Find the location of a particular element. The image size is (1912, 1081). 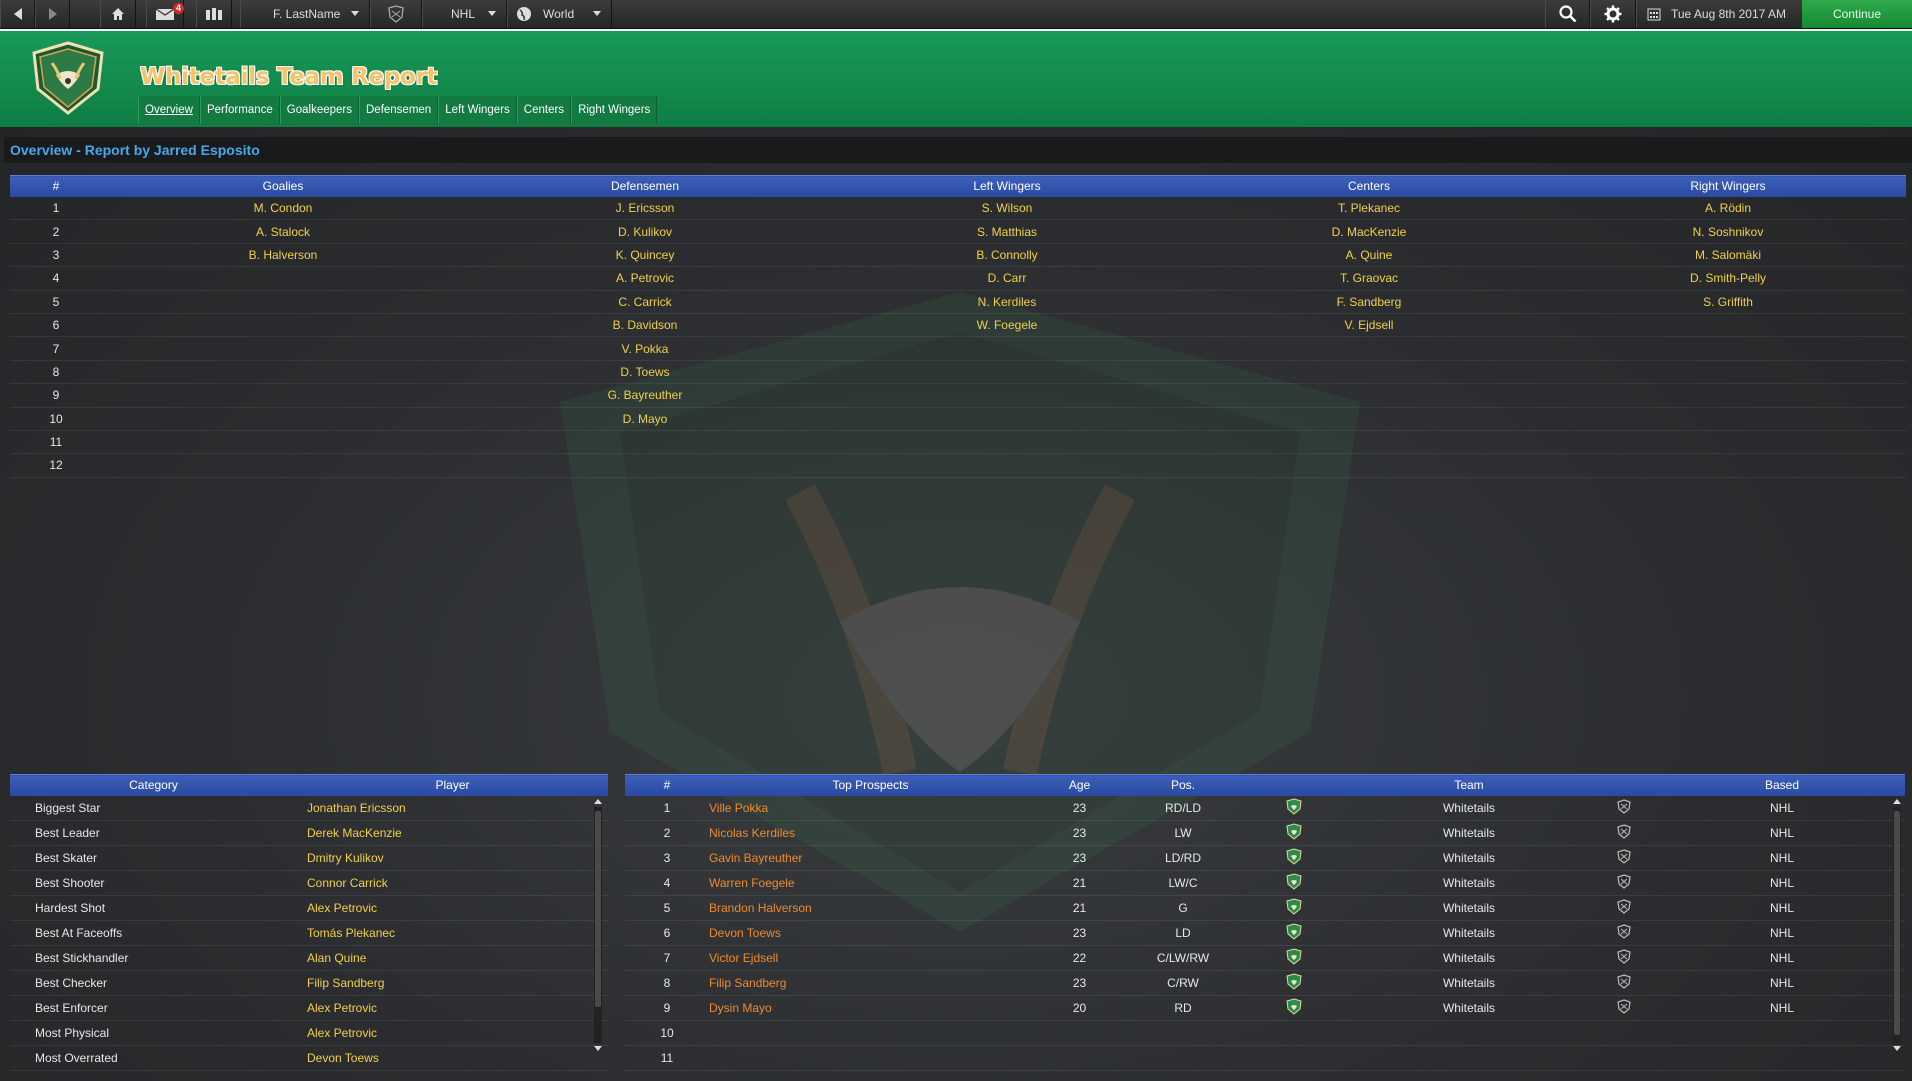

player-cell: G. Bayreuther is located at coordinates (645, 395).